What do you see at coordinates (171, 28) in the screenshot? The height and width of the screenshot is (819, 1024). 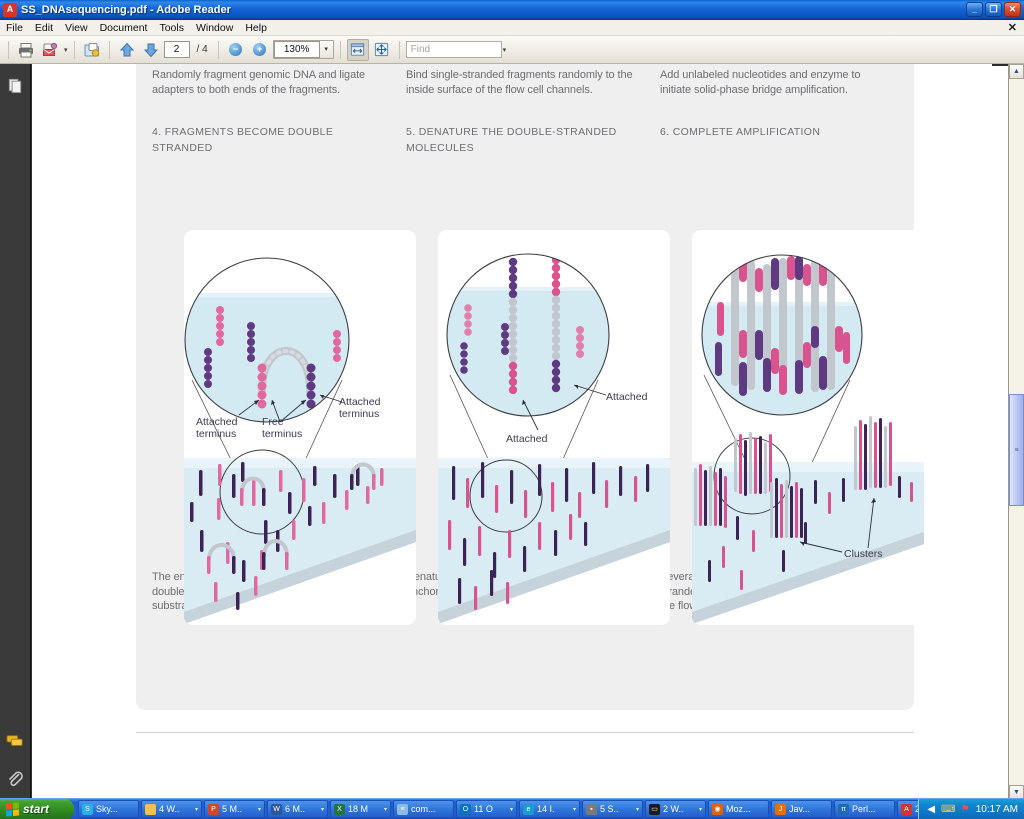 I see `menu-tools: Tools` at bounding box center [171, 28].